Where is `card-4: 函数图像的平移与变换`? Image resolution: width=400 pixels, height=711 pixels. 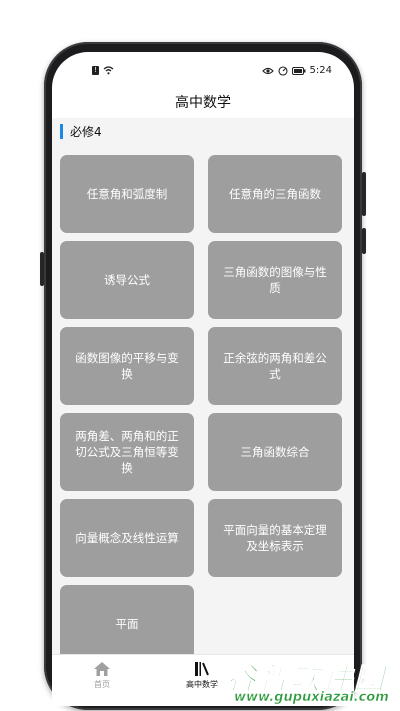
card-4: 函数图像的平移与变换 is located at coordinates (127, 366).